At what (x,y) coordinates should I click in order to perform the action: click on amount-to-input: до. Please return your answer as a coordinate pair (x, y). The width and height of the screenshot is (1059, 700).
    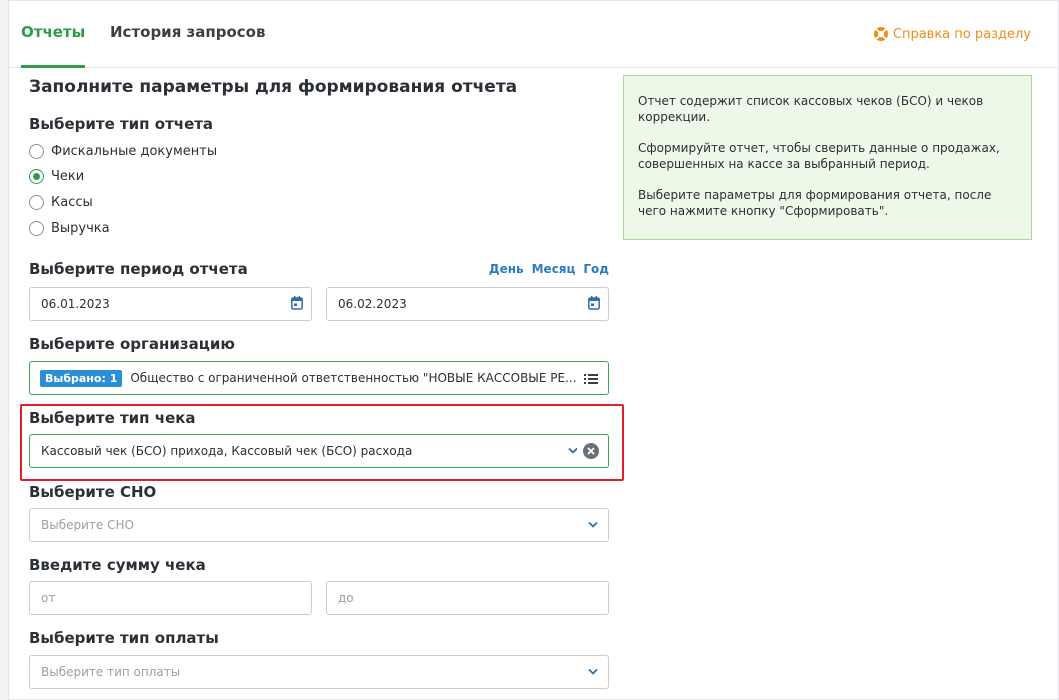
    Looking at the image, I should click on (467, 598).